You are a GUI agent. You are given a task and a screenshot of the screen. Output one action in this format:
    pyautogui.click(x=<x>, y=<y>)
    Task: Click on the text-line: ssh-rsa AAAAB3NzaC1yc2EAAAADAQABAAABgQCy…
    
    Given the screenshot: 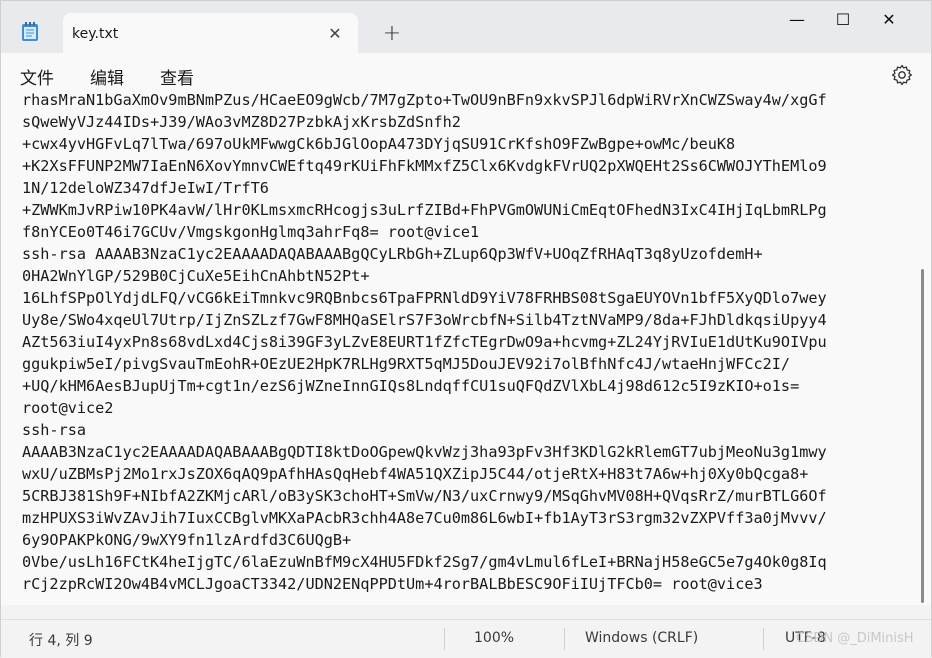 What is the action you would take?
    pyautogui.click(x=392, y=254)
    